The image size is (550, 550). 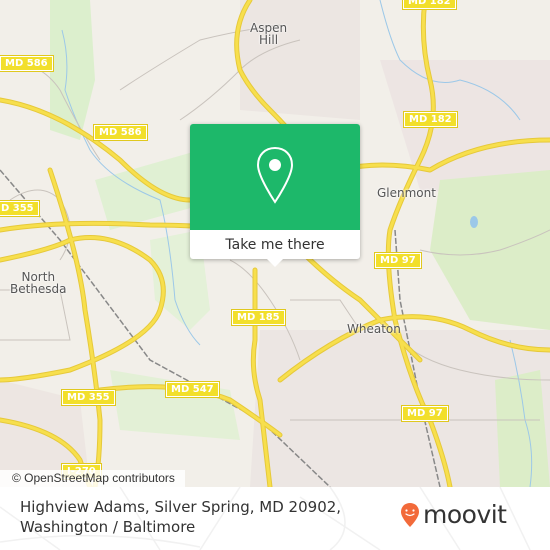 I want to click on osm-attribution: © OpenStreetMap contributors, so click(x=92, y=478).